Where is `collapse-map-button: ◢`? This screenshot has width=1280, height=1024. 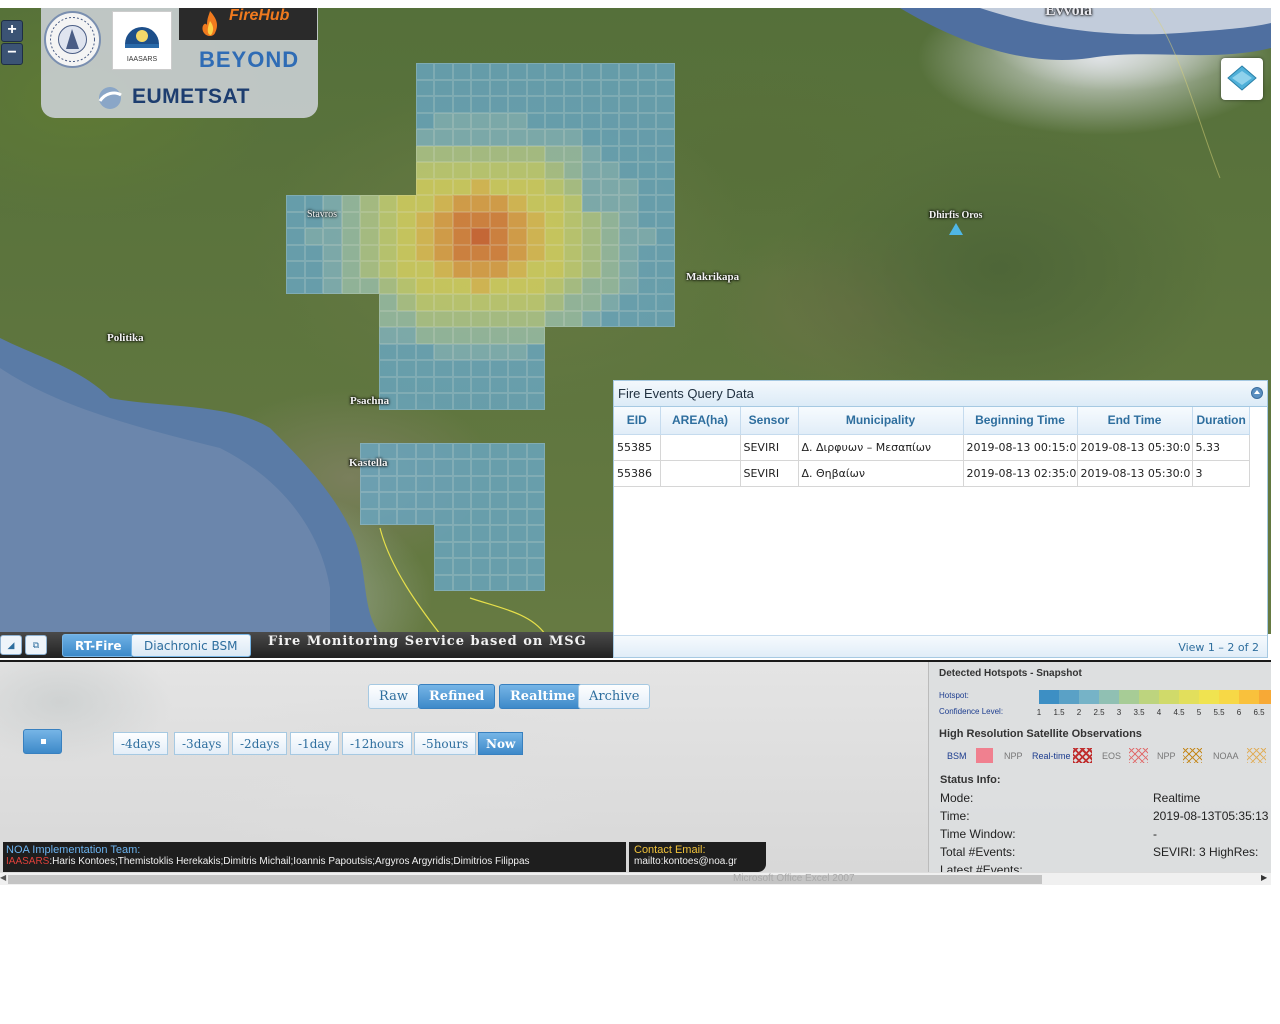
collapse-map-button: ◢ is located at coordinates (11, 645).